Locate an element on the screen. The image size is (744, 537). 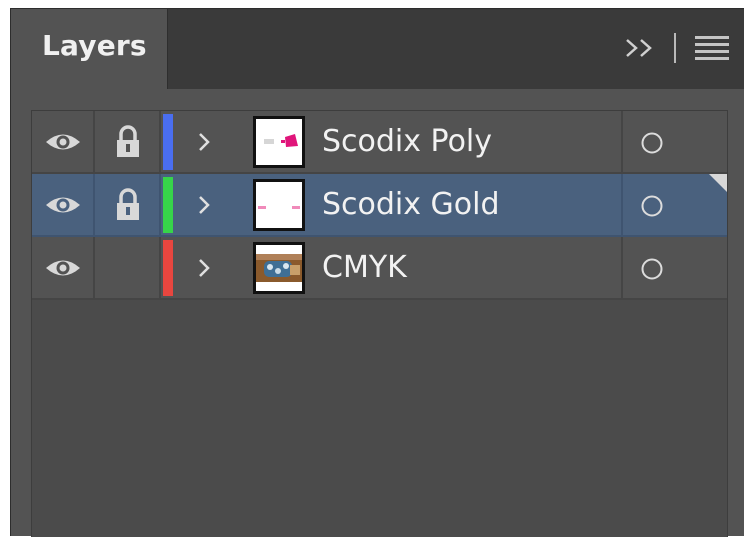
layer-name: Scodix Poly is located at coordinates (407, 141).